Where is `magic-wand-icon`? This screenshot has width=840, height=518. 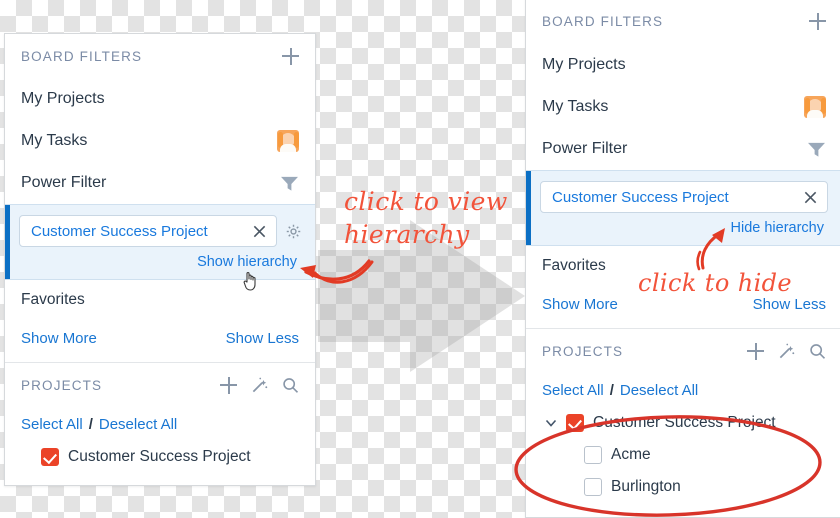 magic-wand-icon is located at coordinates (259, 385).